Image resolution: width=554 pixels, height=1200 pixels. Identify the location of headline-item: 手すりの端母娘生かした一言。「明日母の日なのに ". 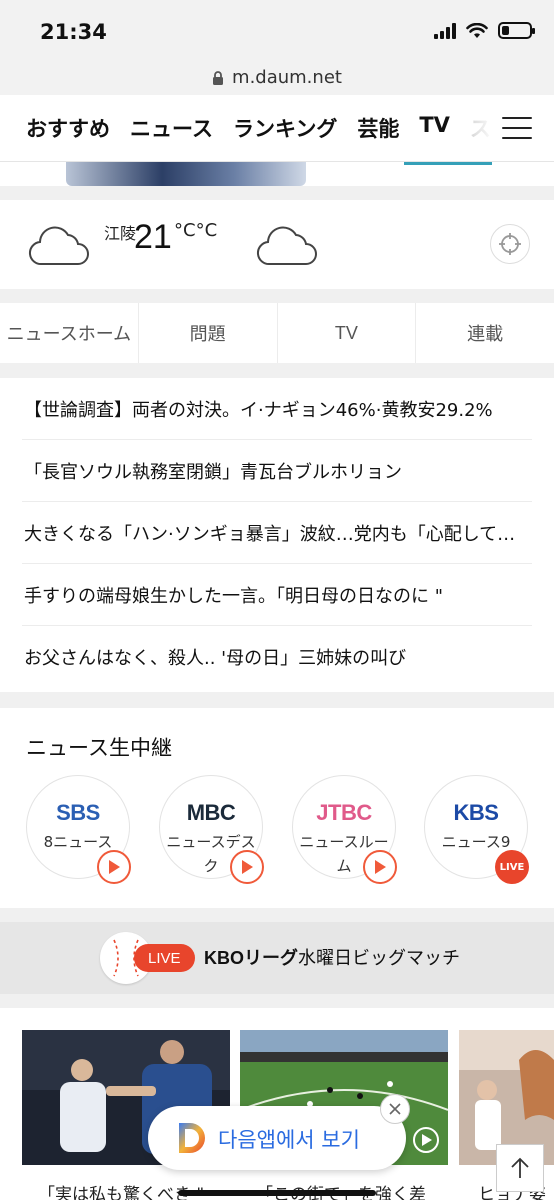
(277, 595).